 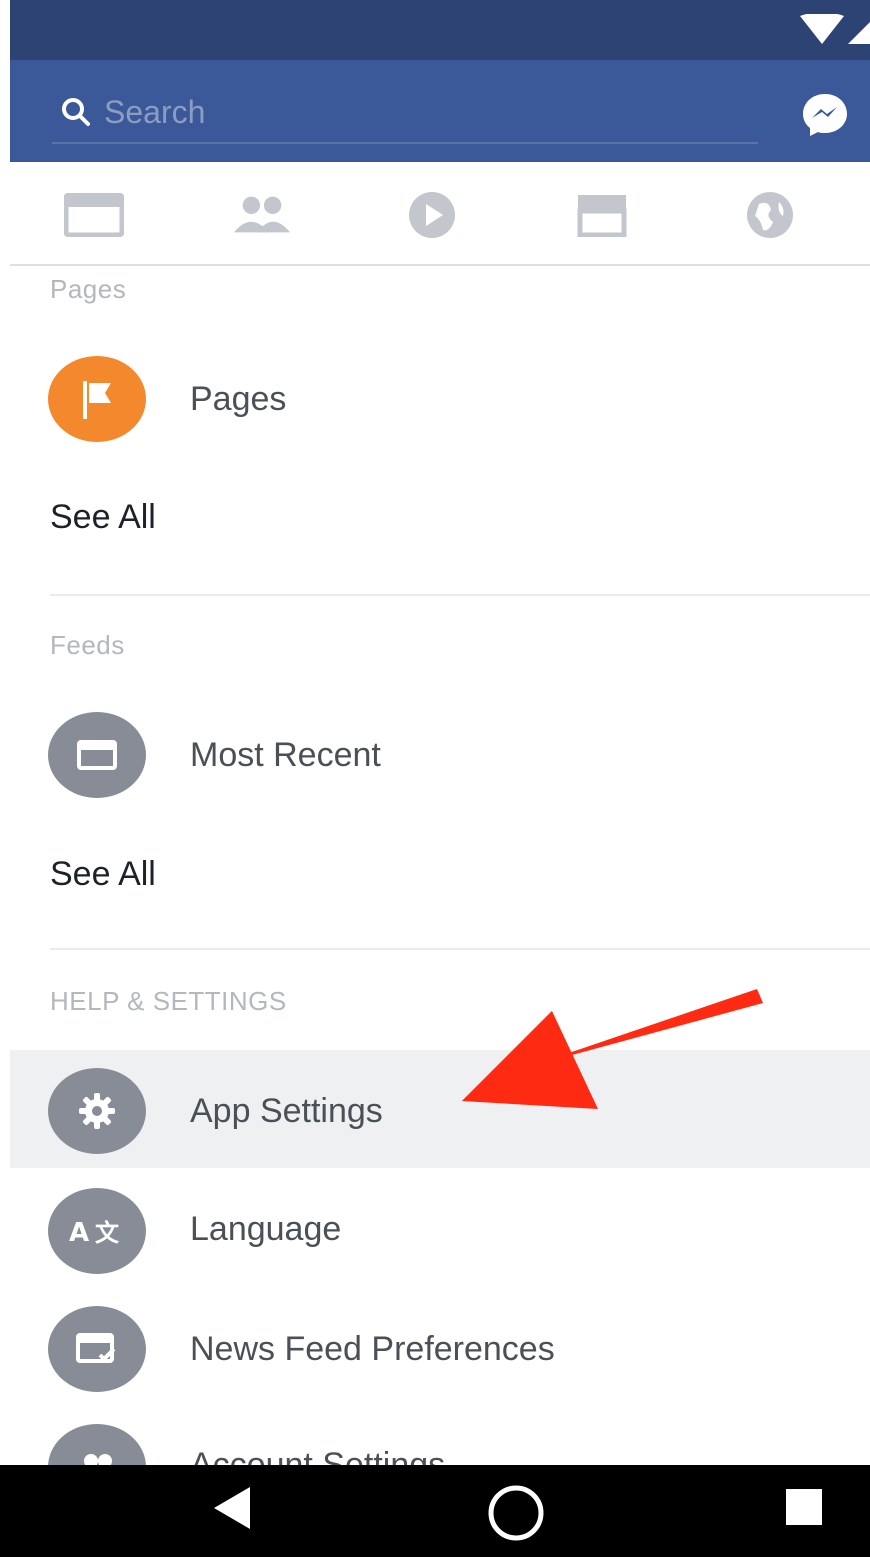 What do you see at coordinates (76, 112) in the screenshot?
I see `search-icon` at bounding box center [76, 112].